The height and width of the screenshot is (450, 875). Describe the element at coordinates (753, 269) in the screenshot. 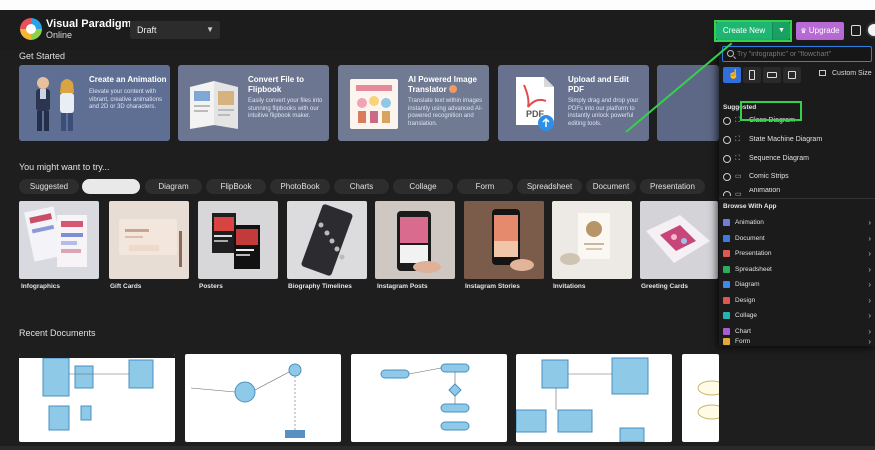

I see `browse-app-label: Spreadsheet` at that location.